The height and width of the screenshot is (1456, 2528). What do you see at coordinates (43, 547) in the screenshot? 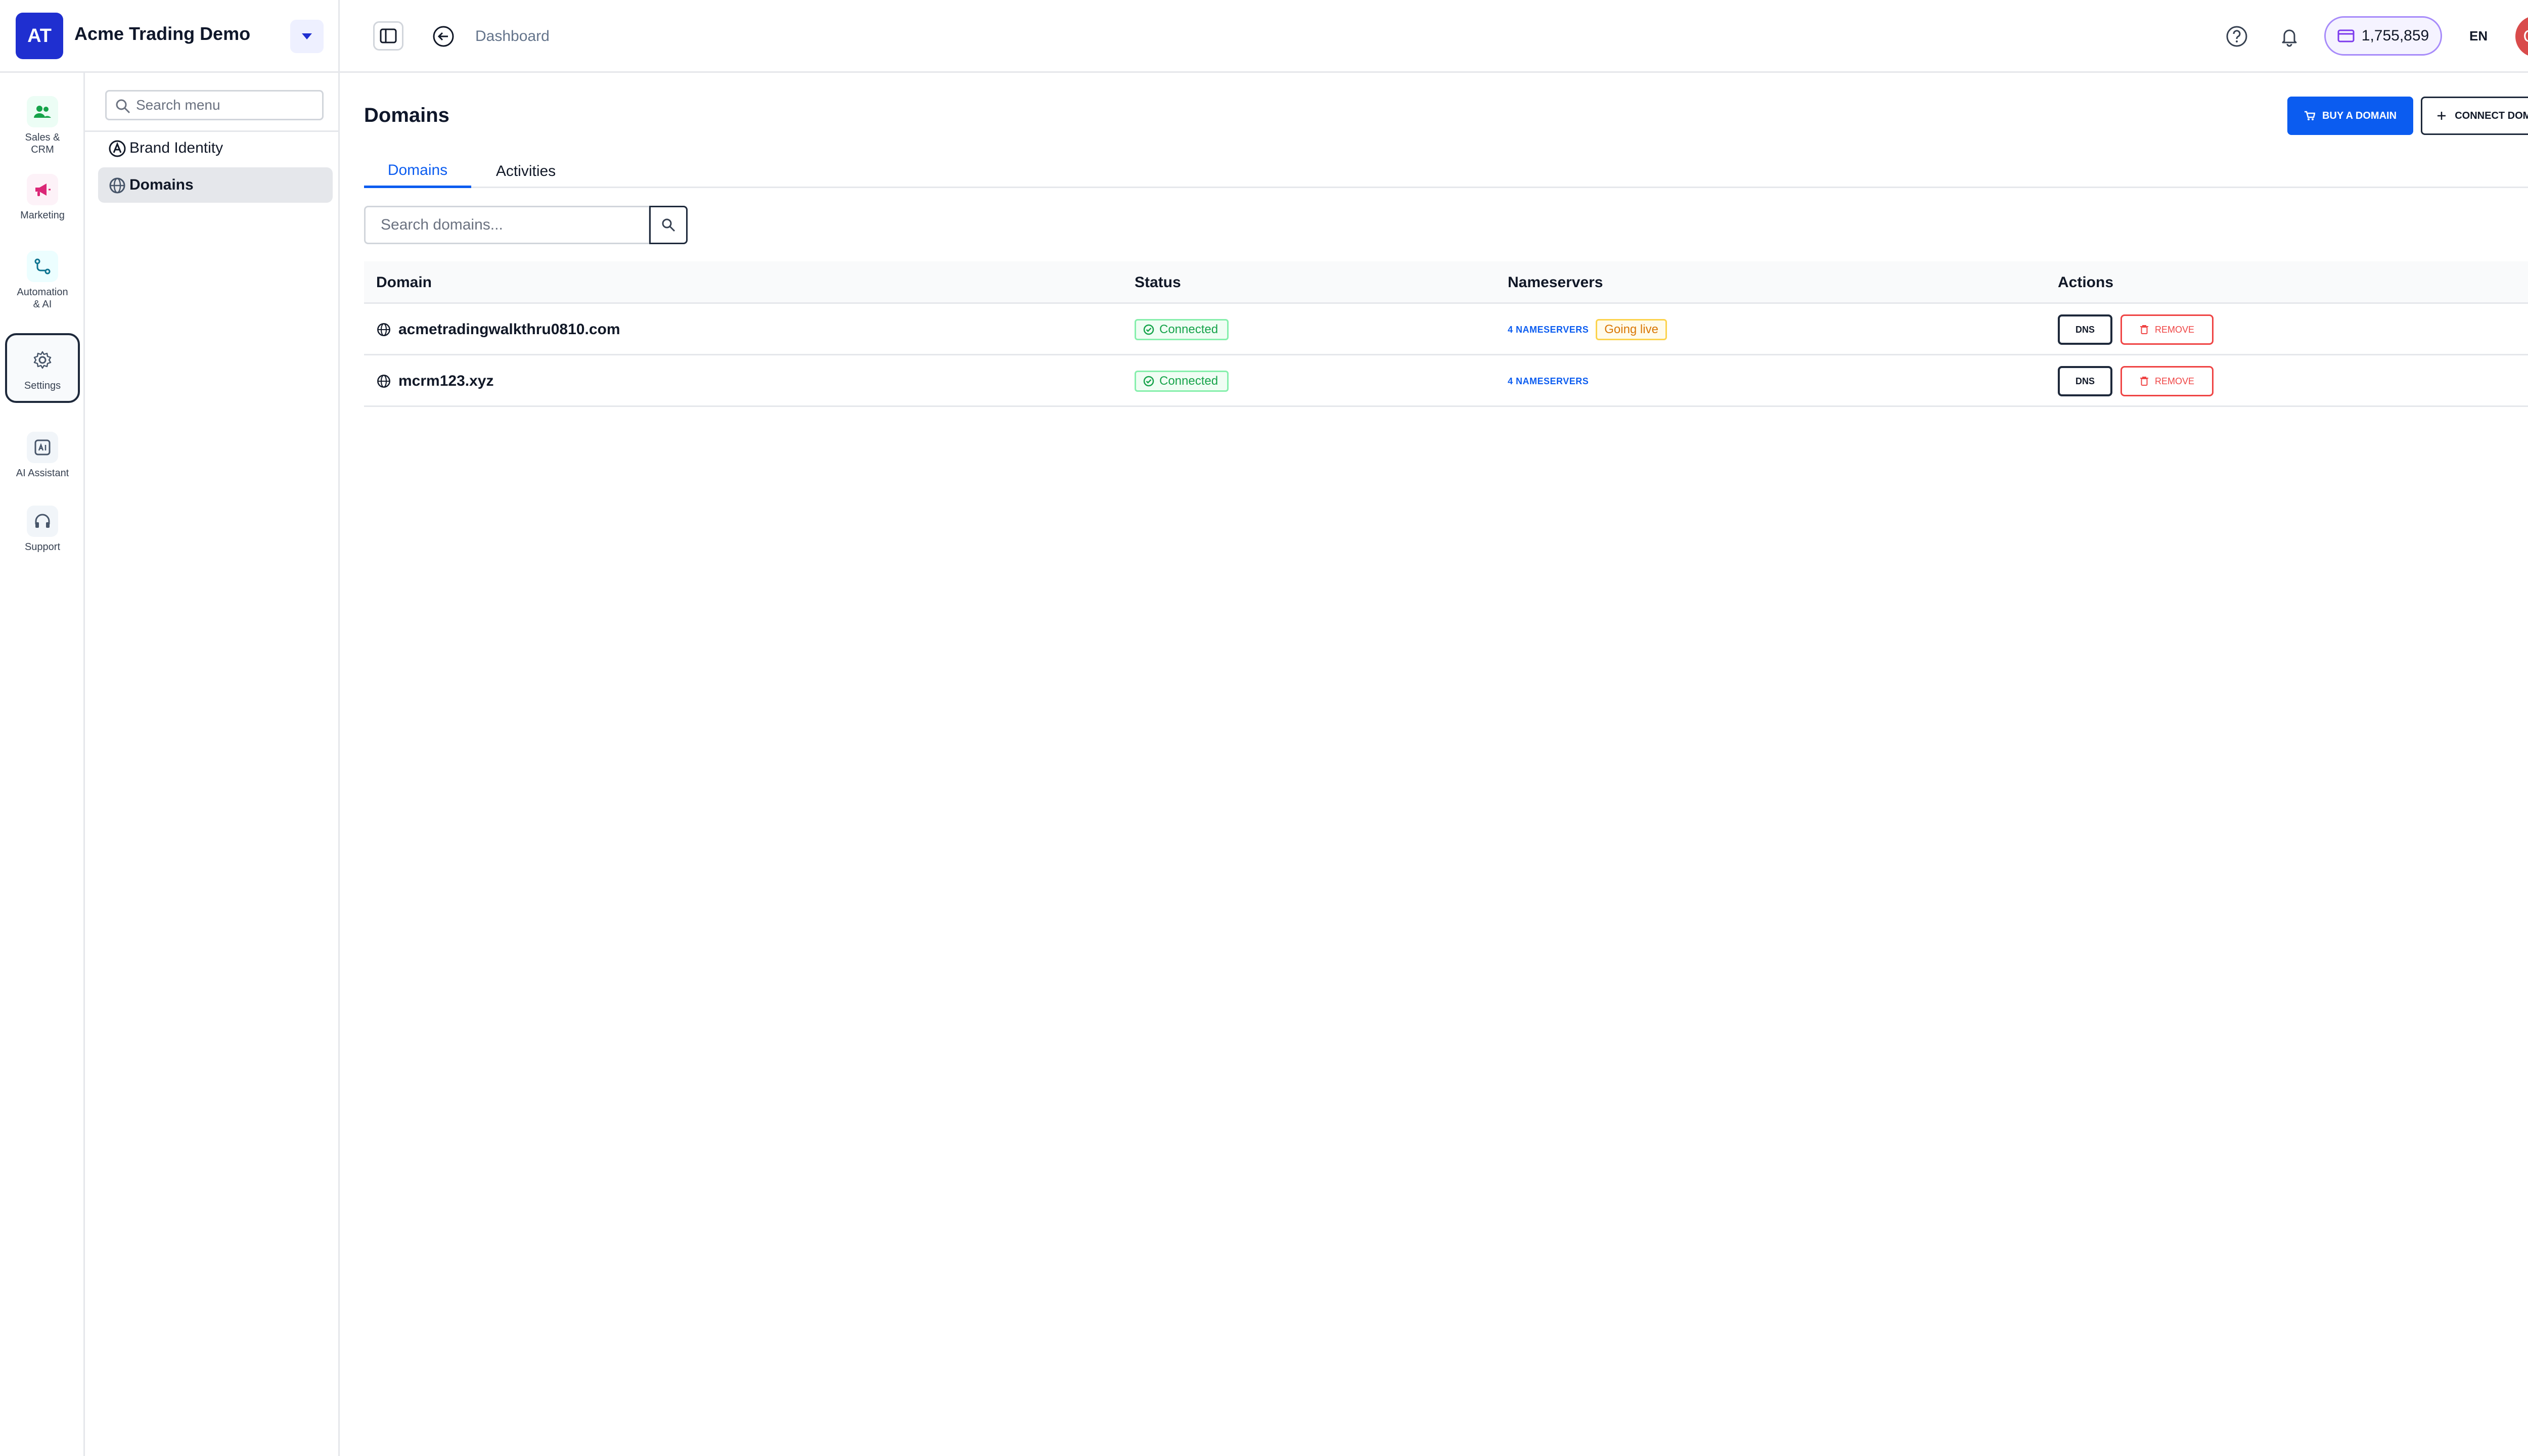
I see `rail-label: Support` at bounding box center [43, 547].